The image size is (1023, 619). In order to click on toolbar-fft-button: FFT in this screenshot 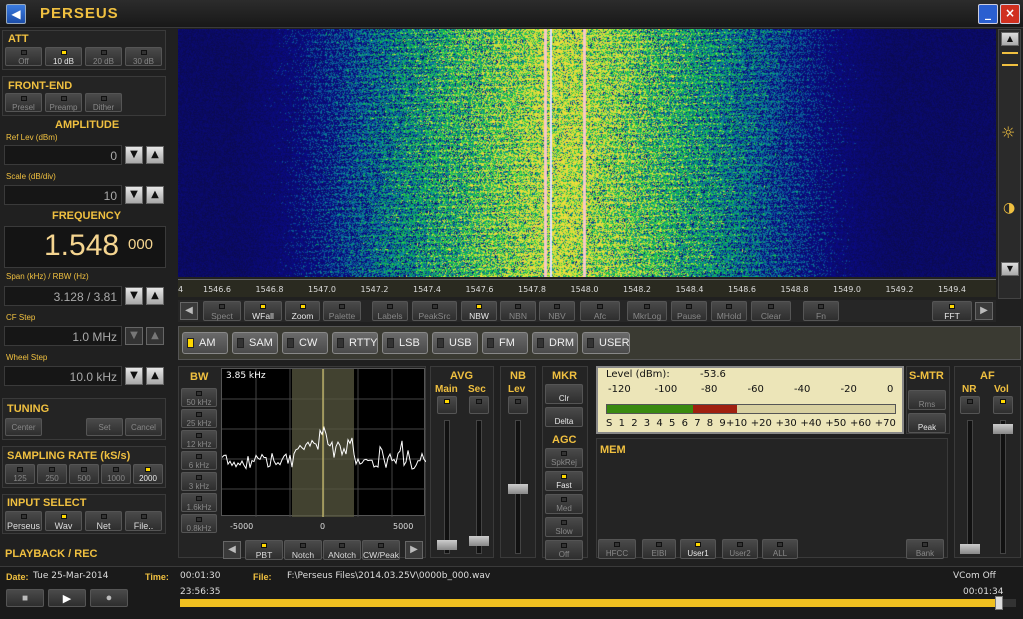, I will do `click(952, 311)`.